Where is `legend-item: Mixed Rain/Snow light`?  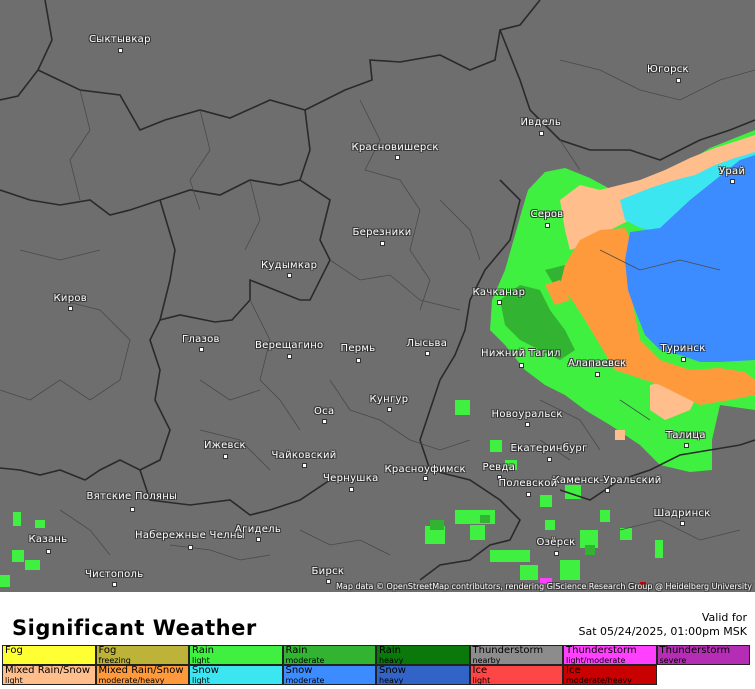
legend-item: Mixed Rain/Snow light is located at coordinates (49, 675).